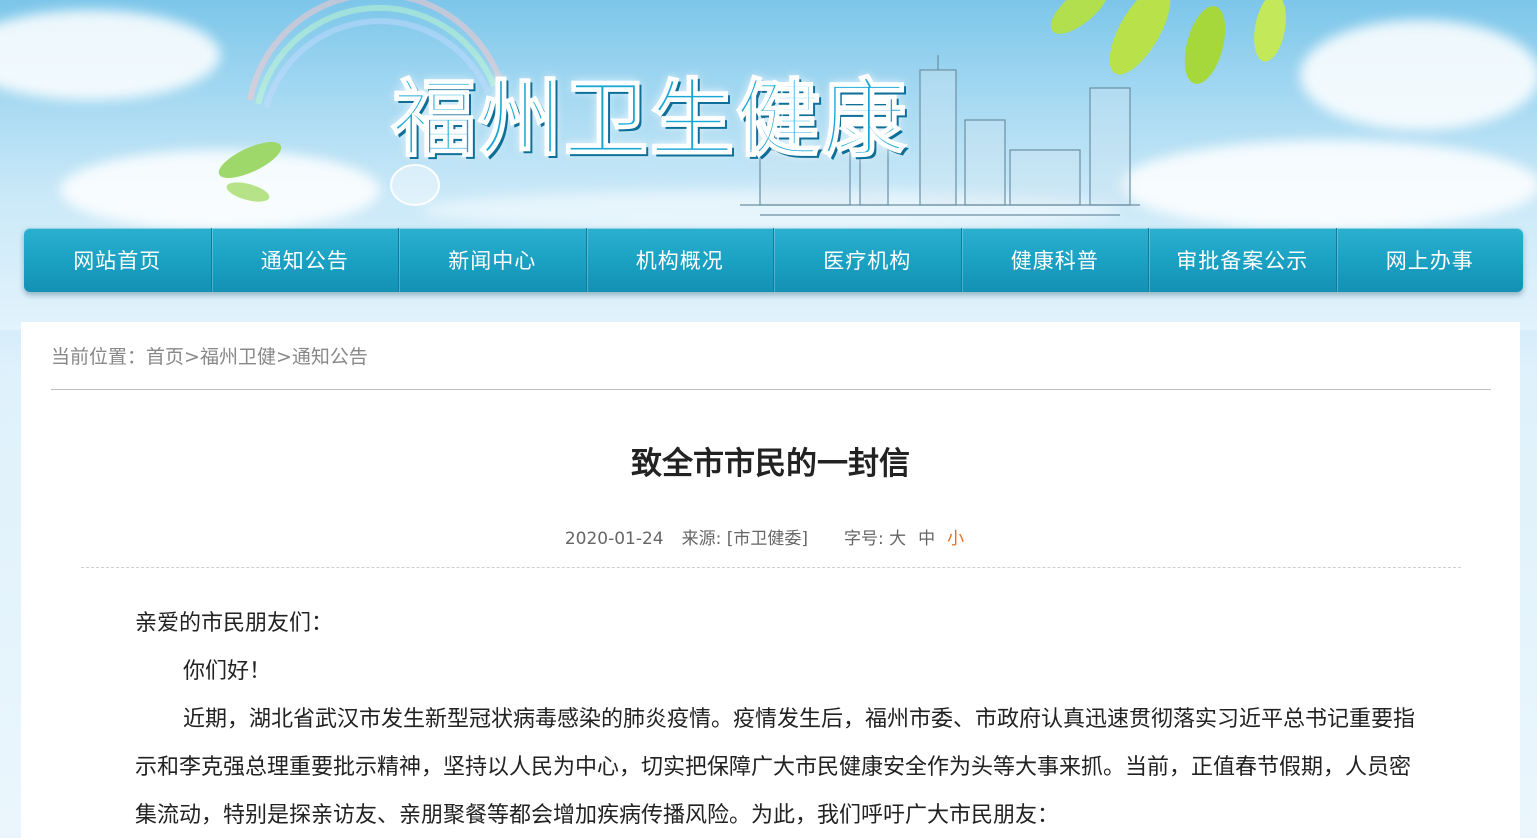 Image resolution: width=1537 pixels, height=838 pixels. Describe the element at coordinates (234, 623) in the screenshot. I see `article-salutation: 亲爱的市民朋友们：` at that location.